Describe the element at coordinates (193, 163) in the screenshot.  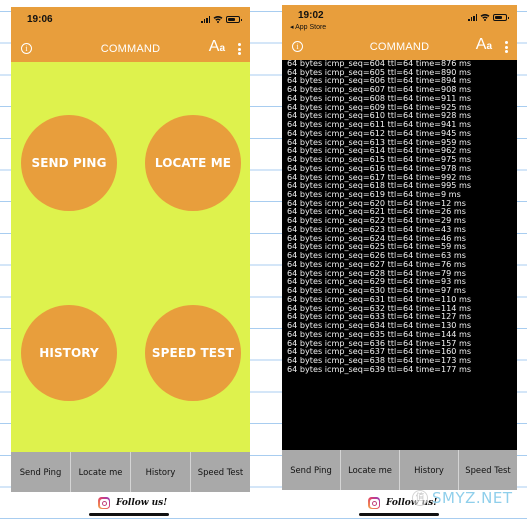
I see `locate-me-button: LOCATE ME` at that location.